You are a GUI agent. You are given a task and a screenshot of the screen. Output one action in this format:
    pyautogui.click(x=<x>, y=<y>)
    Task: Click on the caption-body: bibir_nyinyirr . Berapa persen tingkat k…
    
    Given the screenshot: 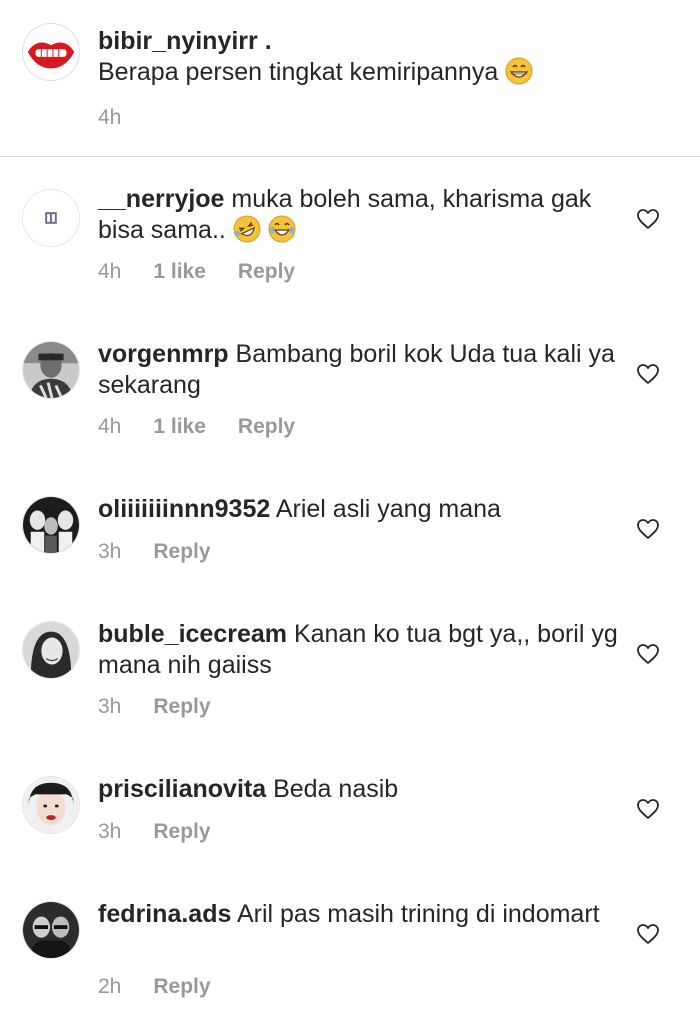 What is the action you would take?
    pyautogui.click(x=358, y=57)
    